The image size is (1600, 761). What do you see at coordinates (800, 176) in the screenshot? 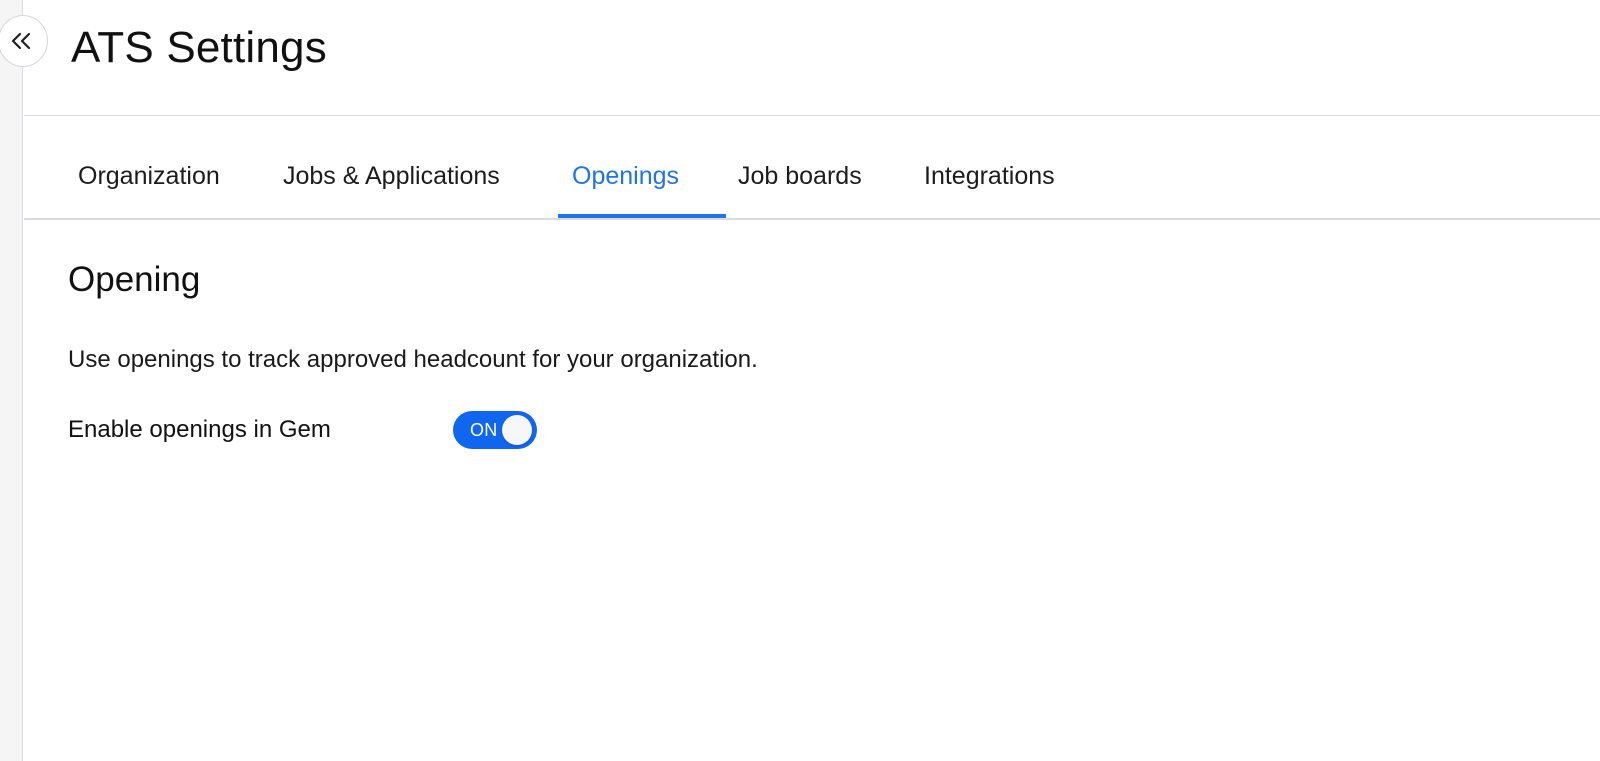
I see `tab-job-boards: Job boards` at bounding box center [800, 176].